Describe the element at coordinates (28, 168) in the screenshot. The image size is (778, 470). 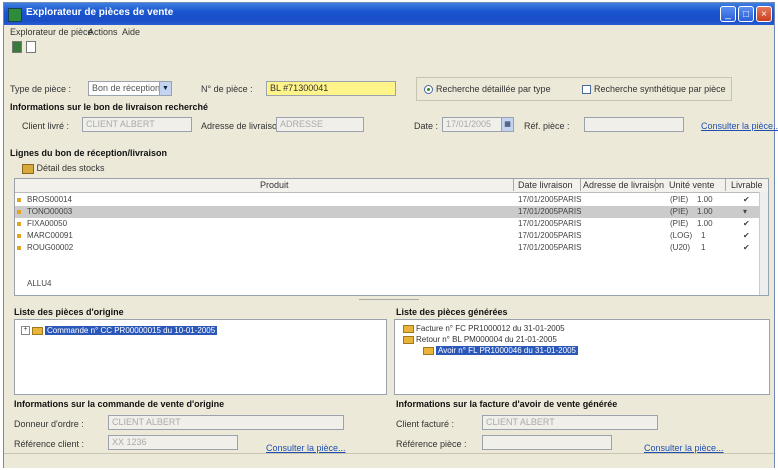
I see `stock-icon` at that location.